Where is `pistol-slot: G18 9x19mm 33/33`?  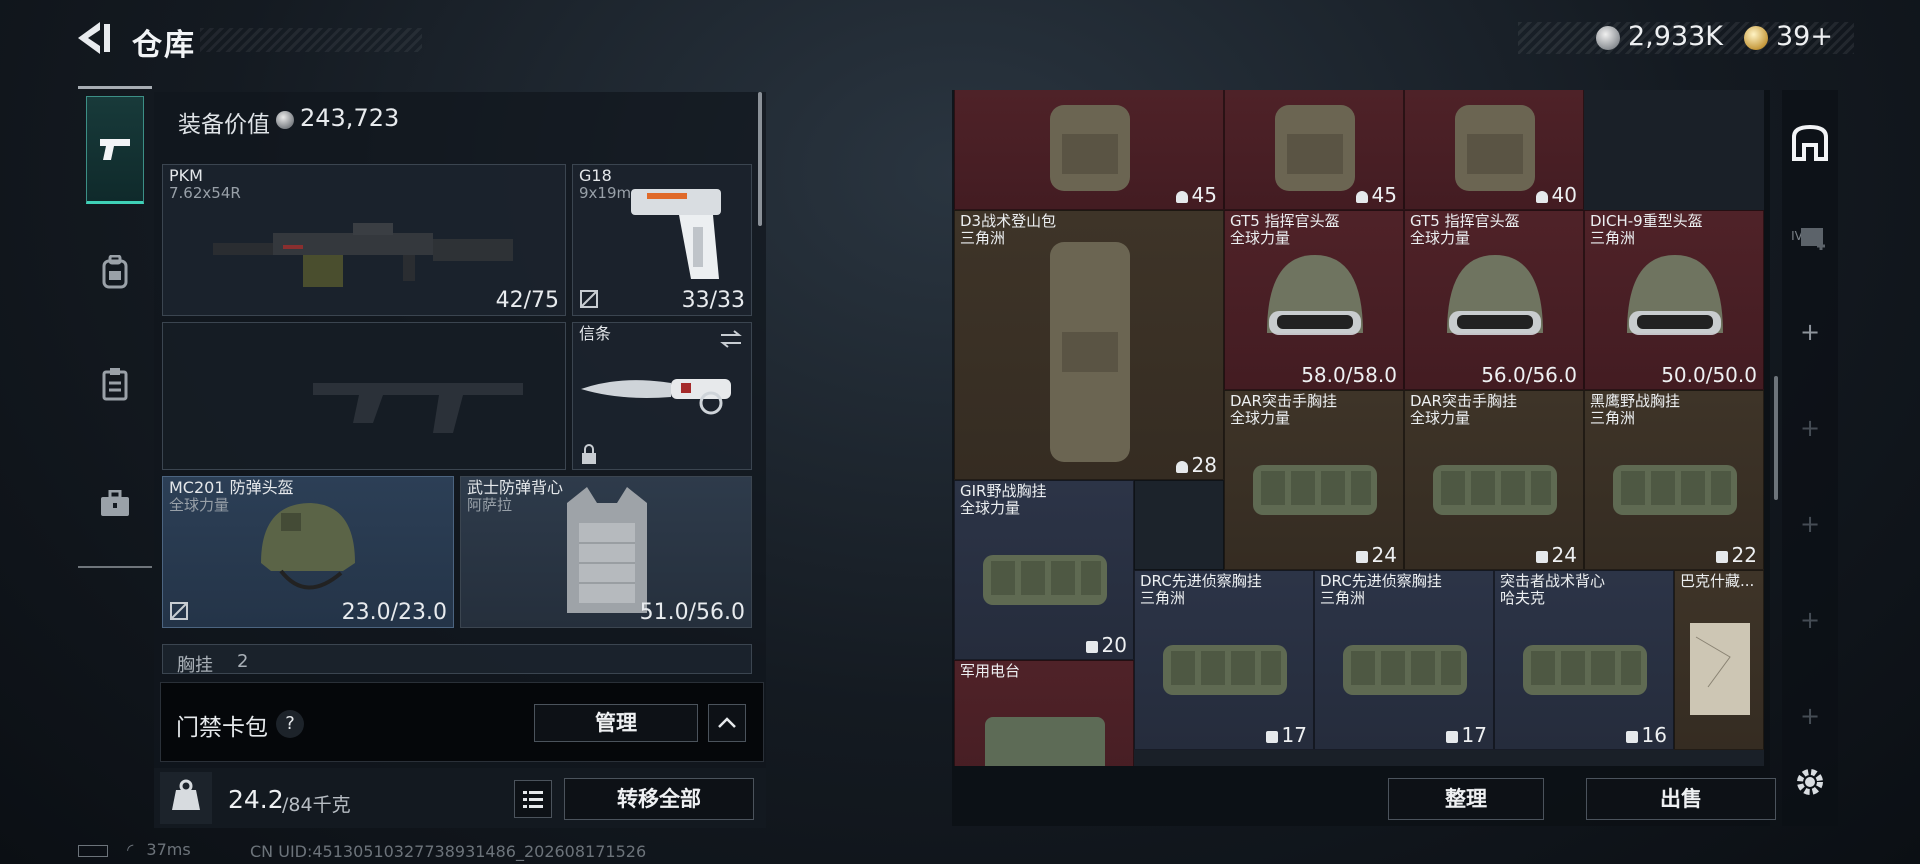 pistol-slot: G18 9x19mm 33/33 is located at coordinates (662, 240).